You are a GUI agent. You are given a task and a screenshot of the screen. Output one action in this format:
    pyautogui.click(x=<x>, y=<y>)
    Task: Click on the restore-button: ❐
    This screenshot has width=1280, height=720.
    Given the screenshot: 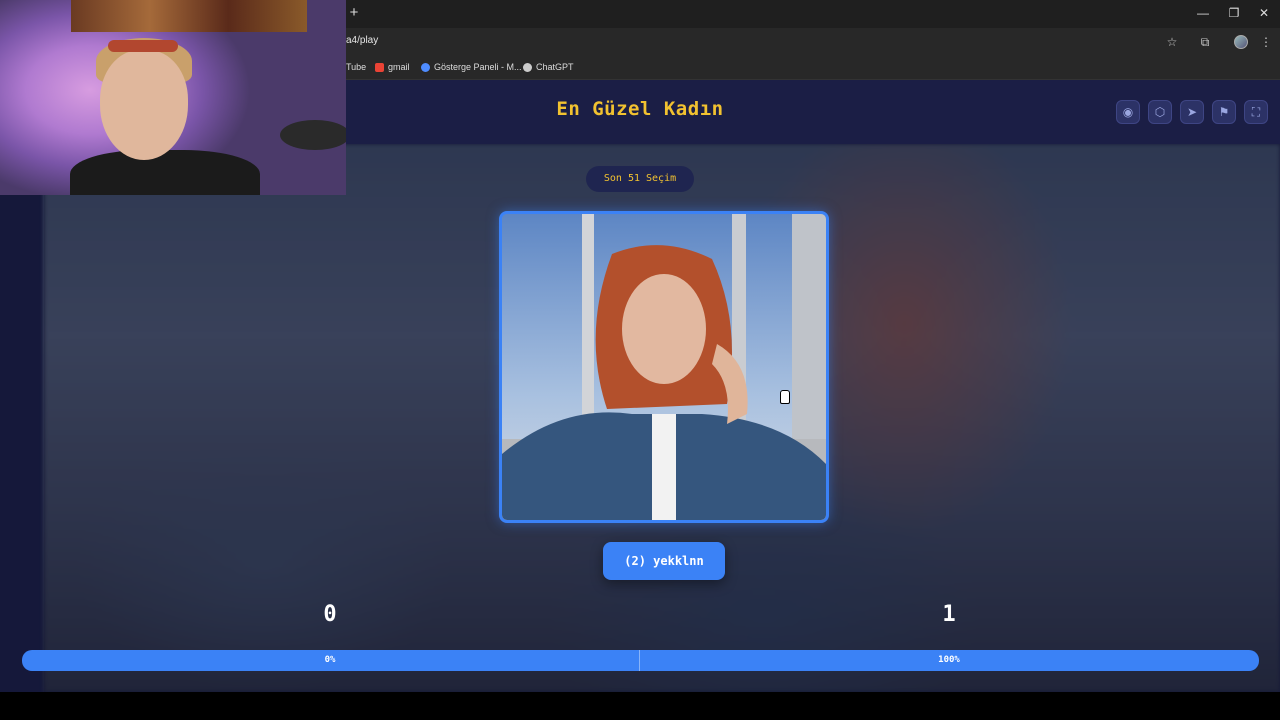 What is the action you would take?
    pyautogui.click(x=1234, y=13)
    